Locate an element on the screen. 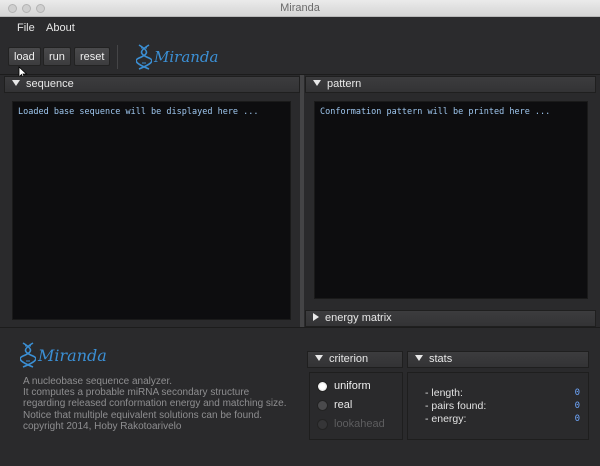 The width and height of the screenshot is (600, 466). stat-label: - pairs found: is located at coordinates (456, 406).